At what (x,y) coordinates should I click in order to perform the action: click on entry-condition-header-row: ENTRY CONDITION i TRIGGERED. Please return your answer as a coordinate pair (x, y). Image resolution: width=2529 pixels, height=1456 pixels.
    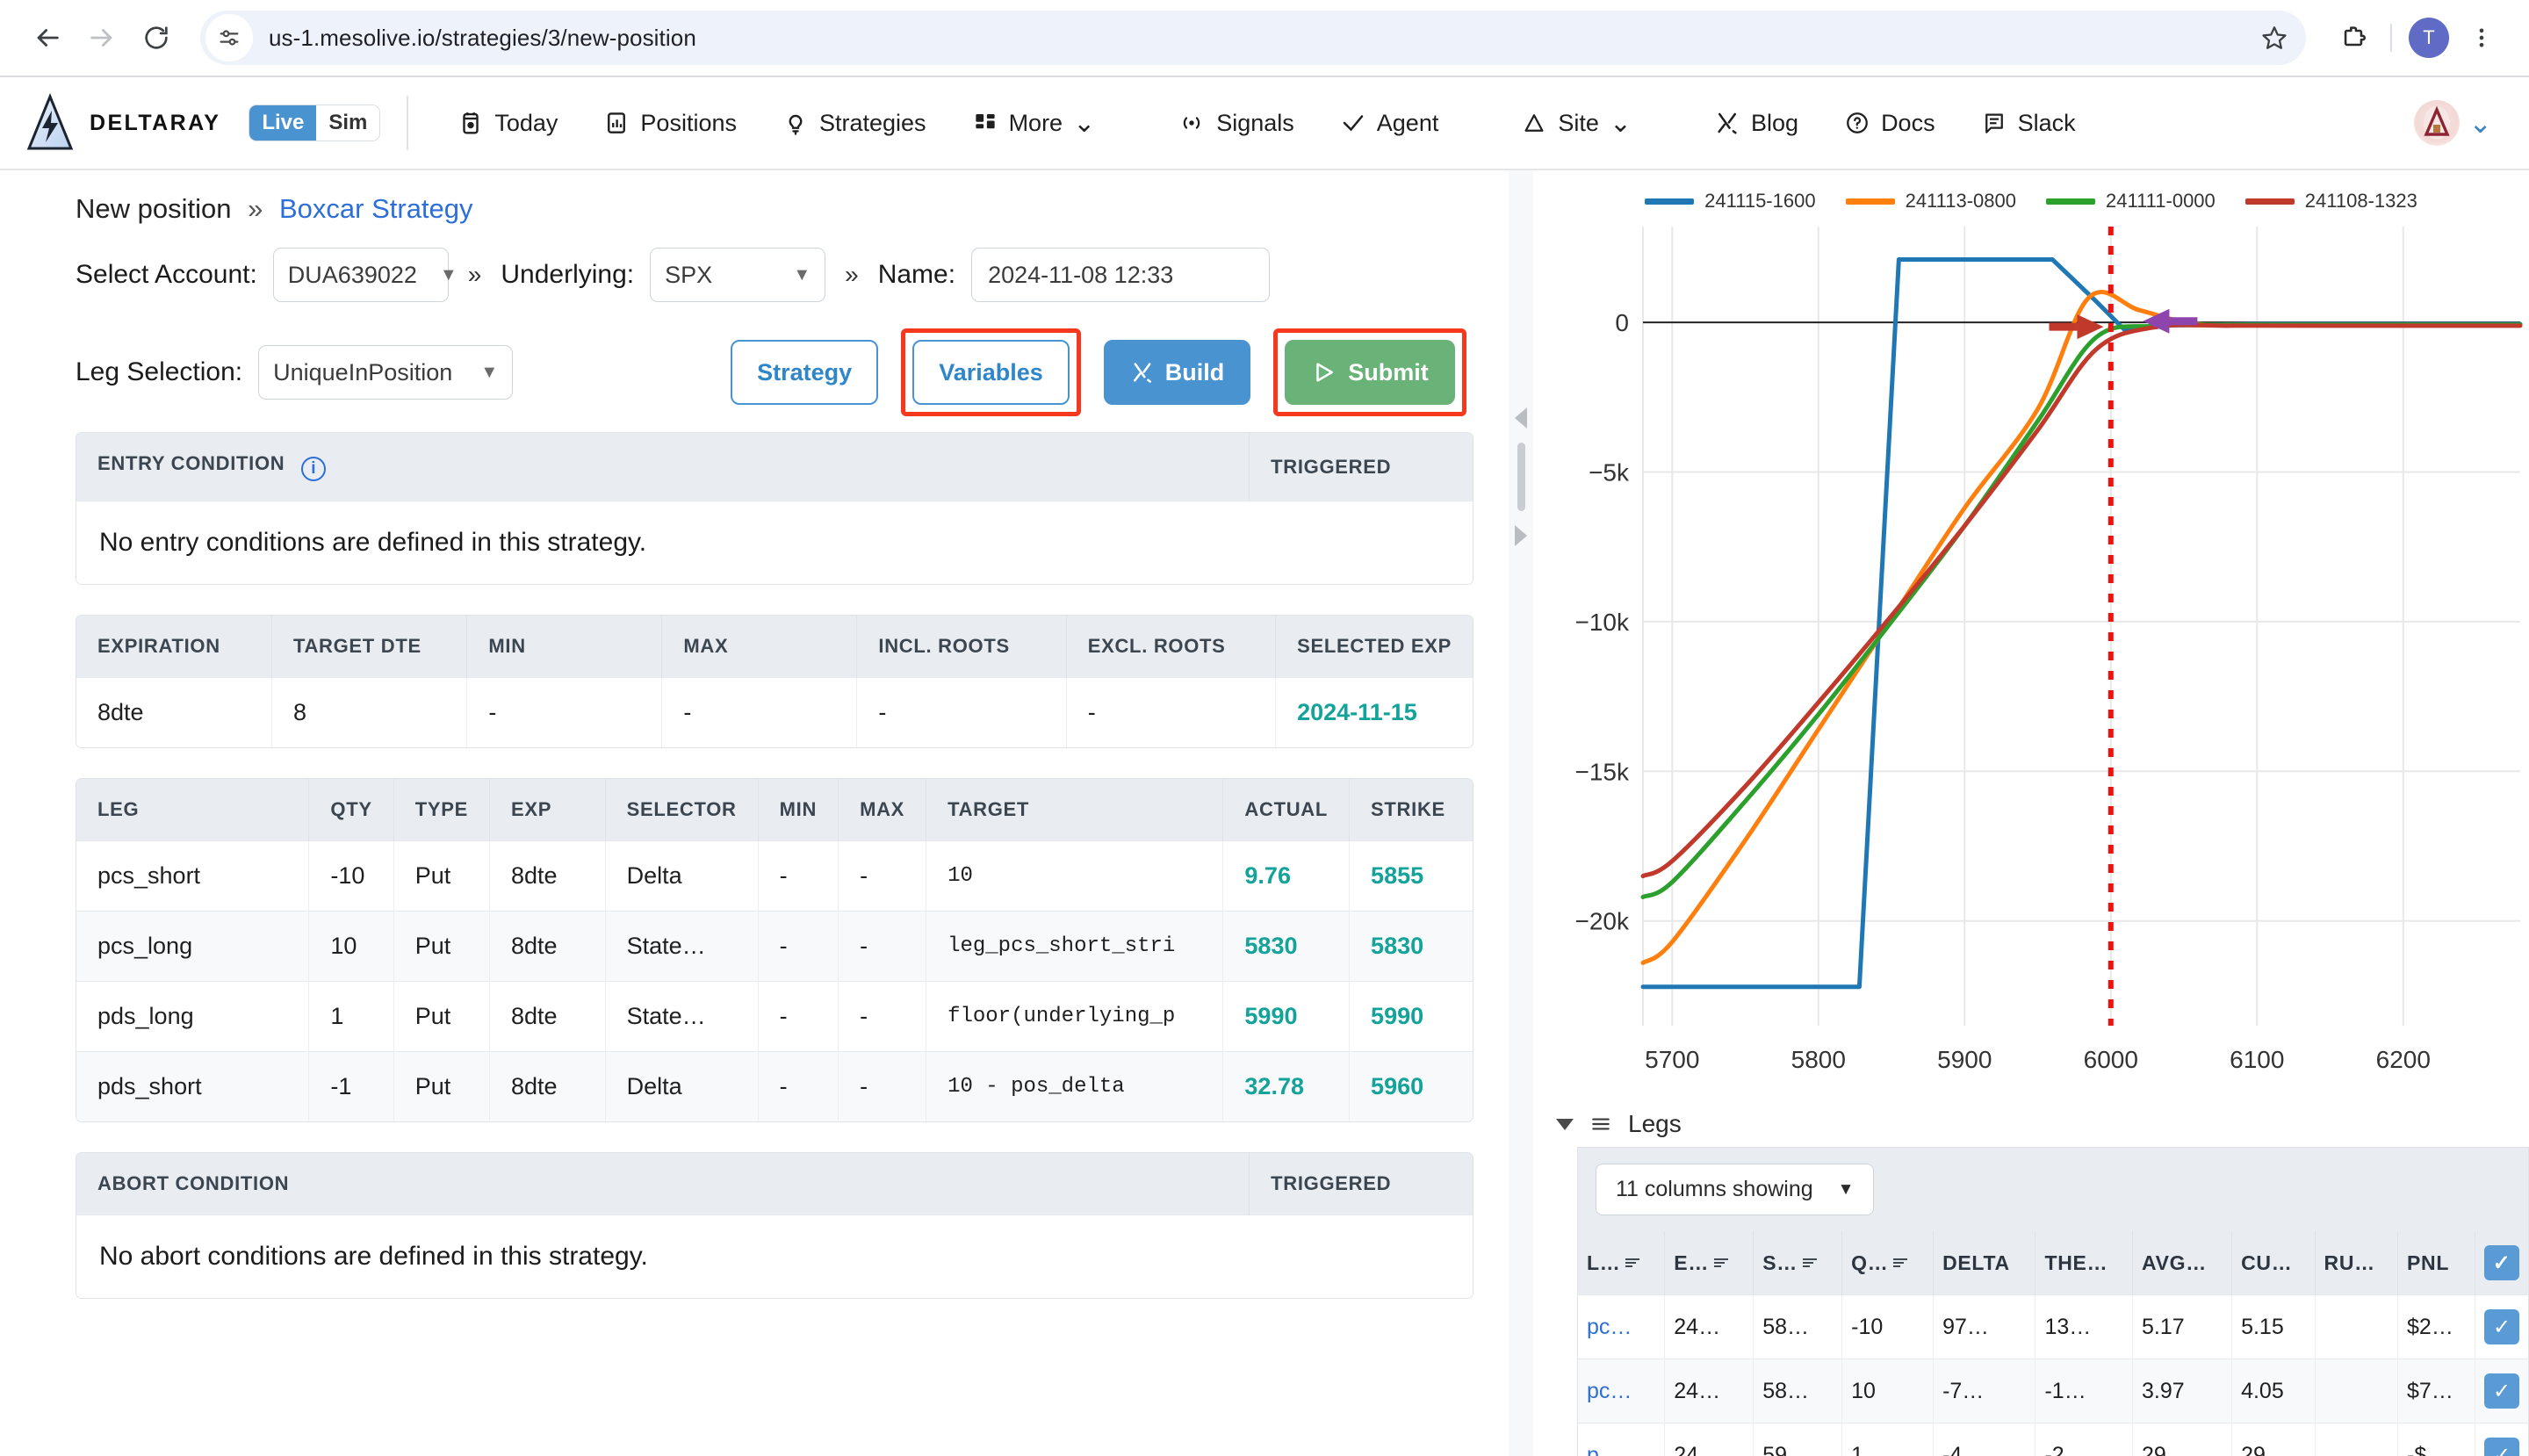
    Looking at the image, I should click on (775, 467).